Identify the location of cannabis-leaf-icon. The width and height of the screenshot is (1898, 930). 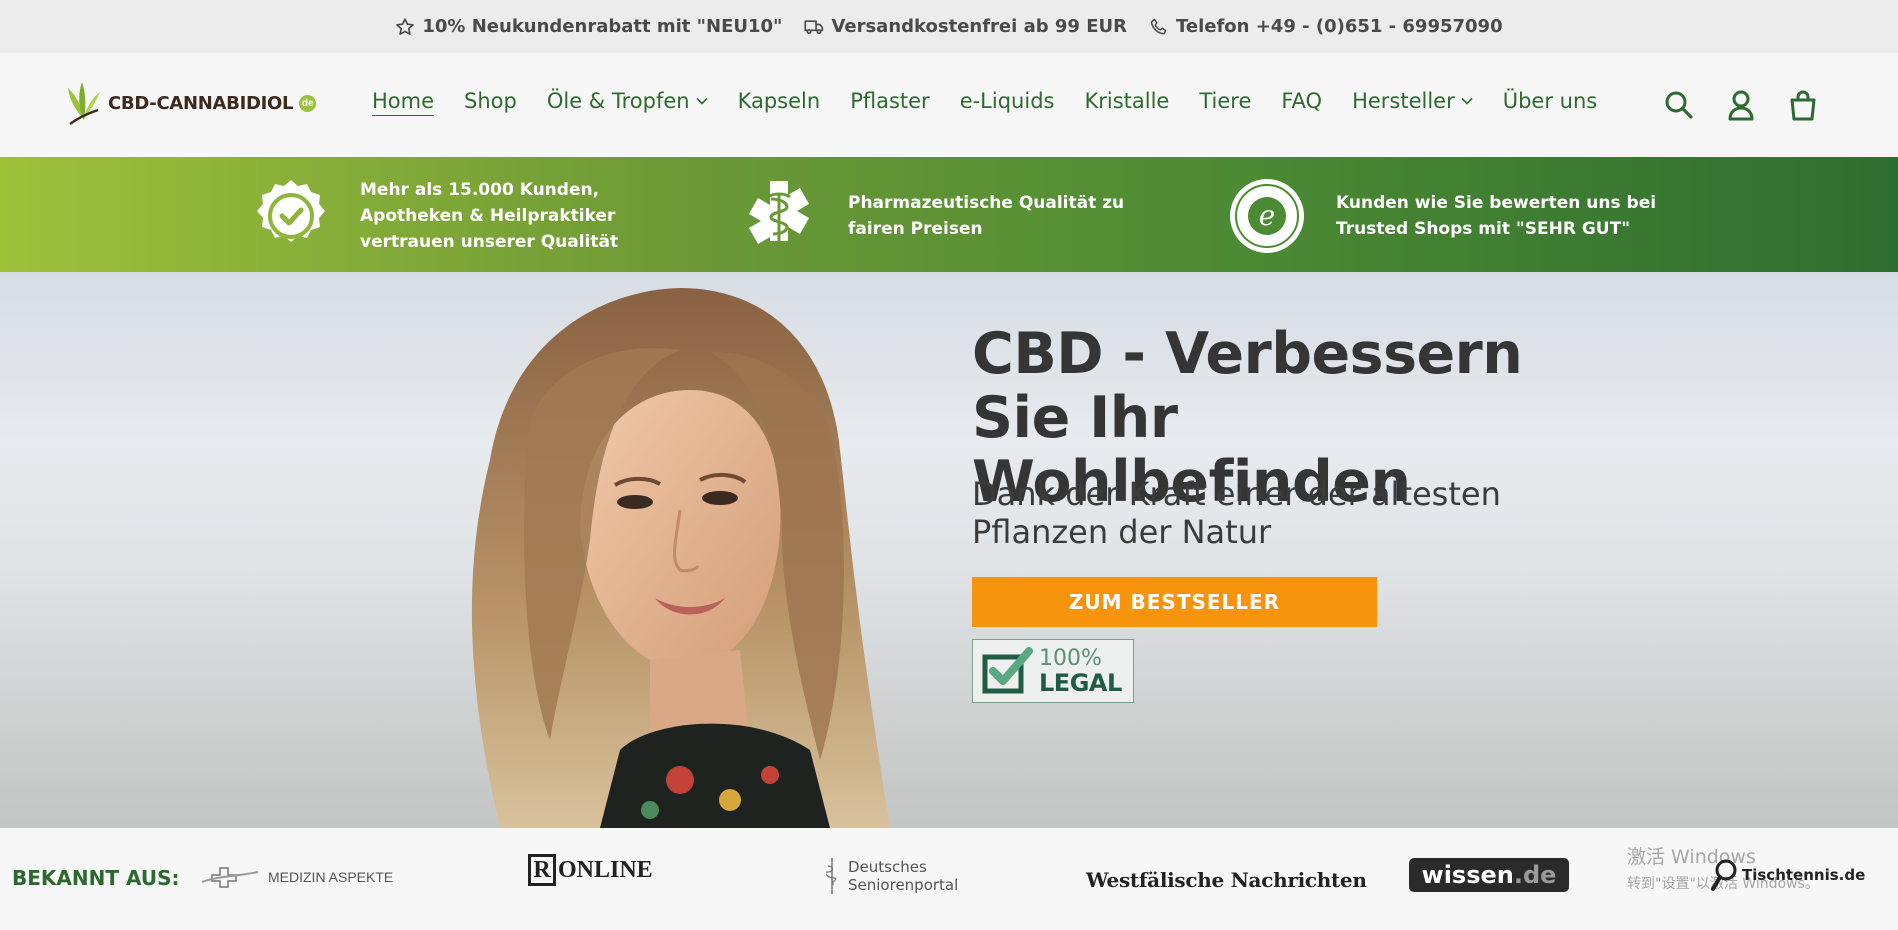
(84, 104).